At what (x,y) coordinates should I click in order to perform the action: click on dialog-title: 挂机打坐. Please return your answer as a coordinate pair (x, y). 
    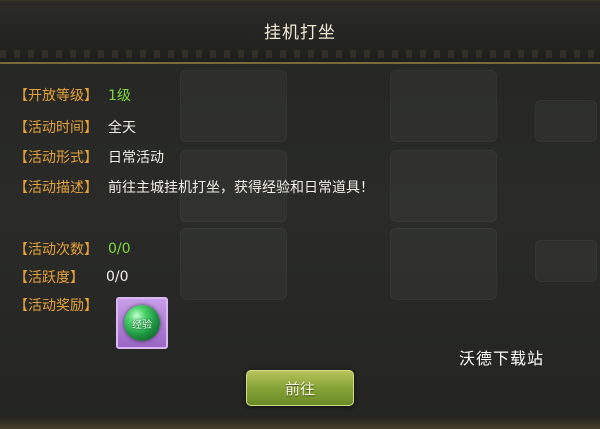
    Looking at the image, I should click on (300, 33).